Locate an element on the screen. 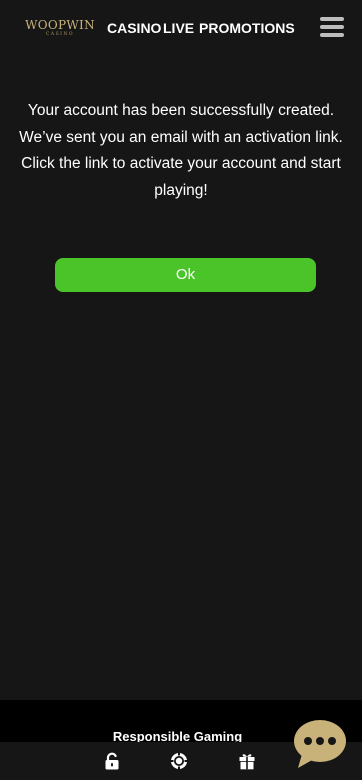  logo-wordmark: WOOPWIN is located at coordinates (60, 25).